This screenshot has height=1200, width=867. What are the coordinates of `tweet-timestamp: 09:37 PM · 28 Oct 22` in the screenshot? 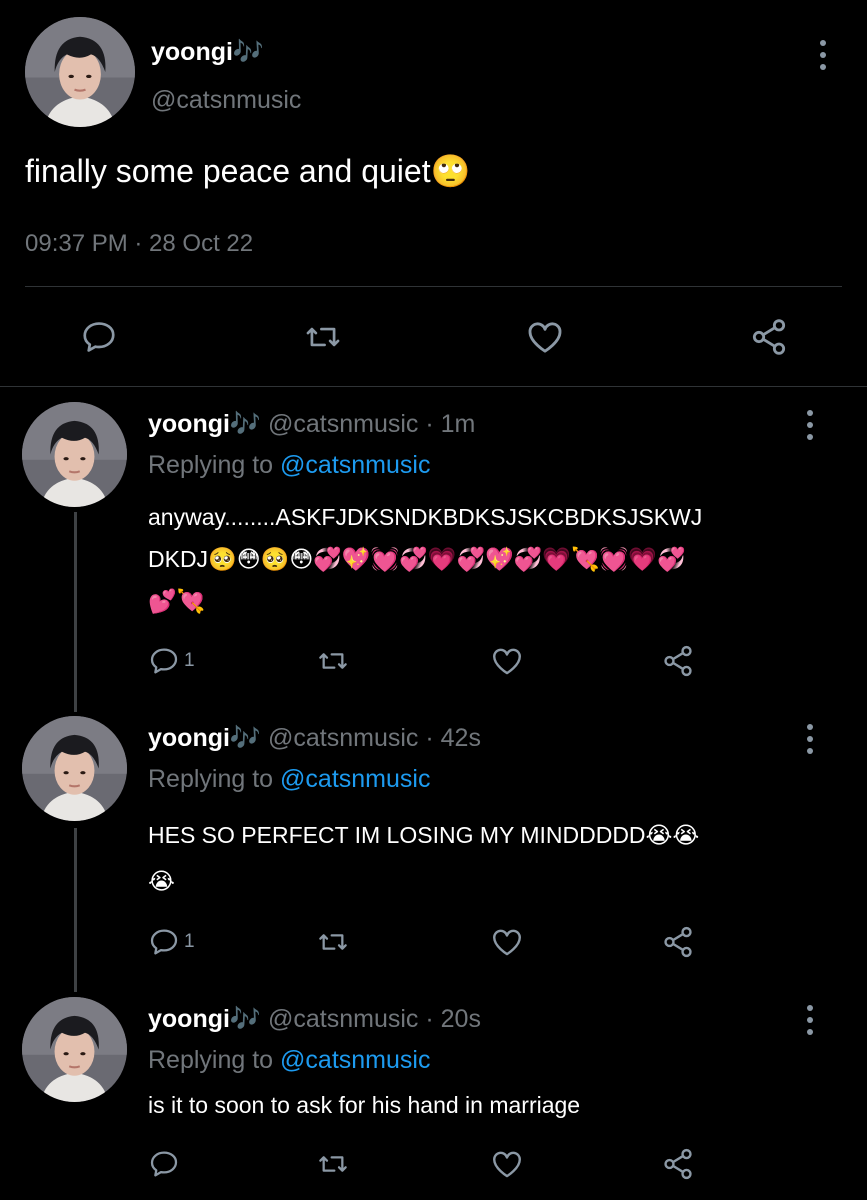 It's located at (139, 244).